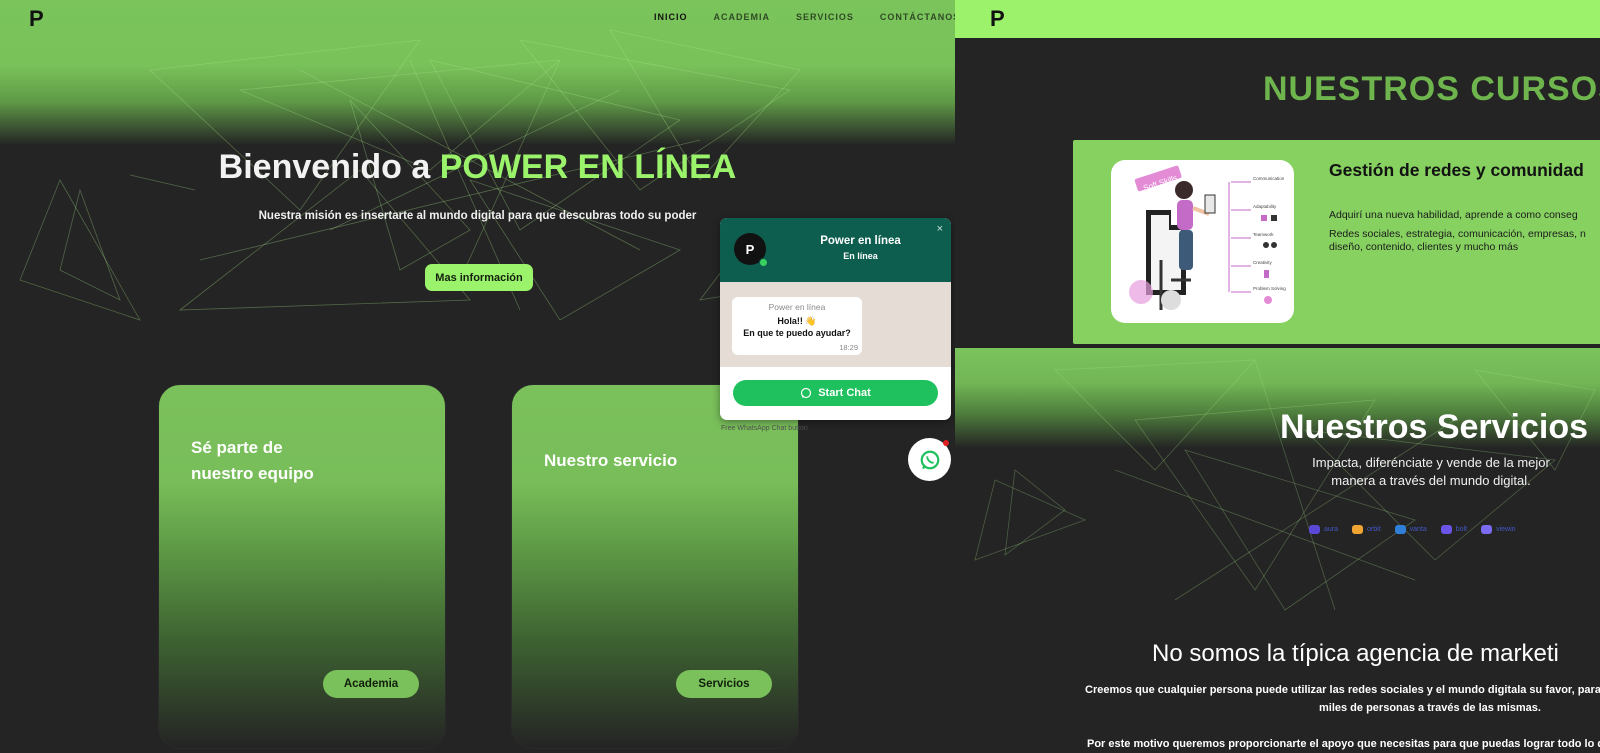  Describe the element at coordinates (1366, 529) in the screenshot. I see `brand-logo-orbit: orbit` at that location.